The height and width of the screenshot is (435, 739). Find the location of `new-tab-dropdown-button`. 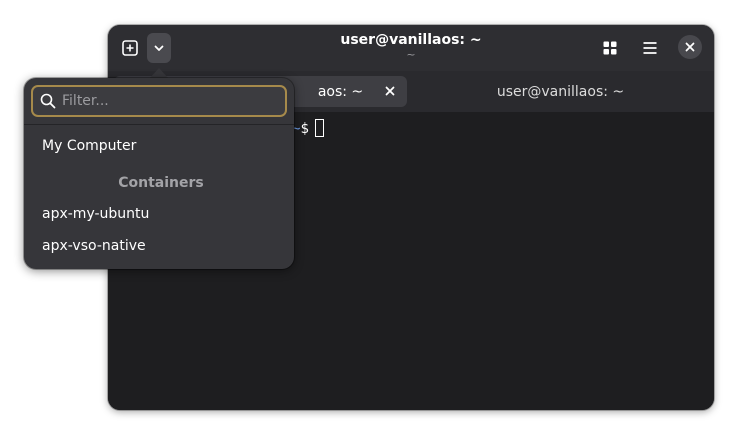

new-tab-dropdown-button is located at coordinates (159, 48).